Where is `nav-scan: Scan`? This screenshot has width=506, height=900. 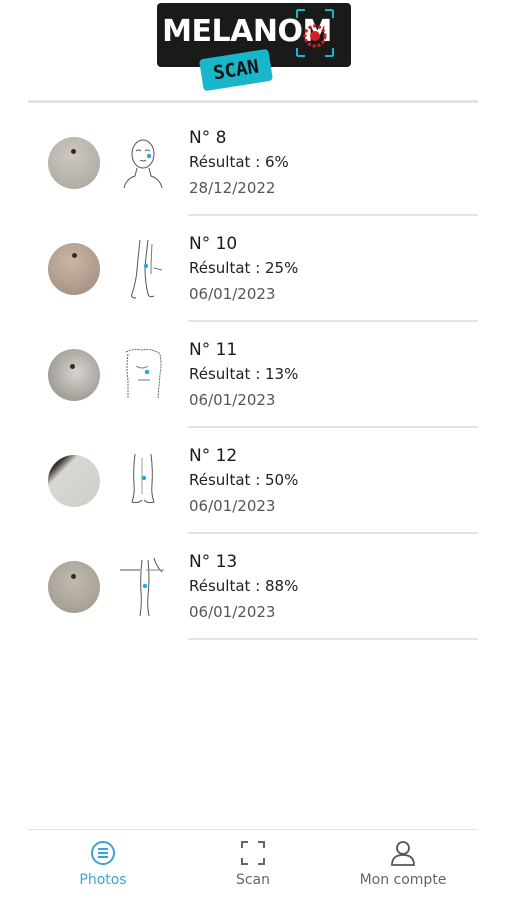 nav-scan: Scan is located at coordinates (253, 864).